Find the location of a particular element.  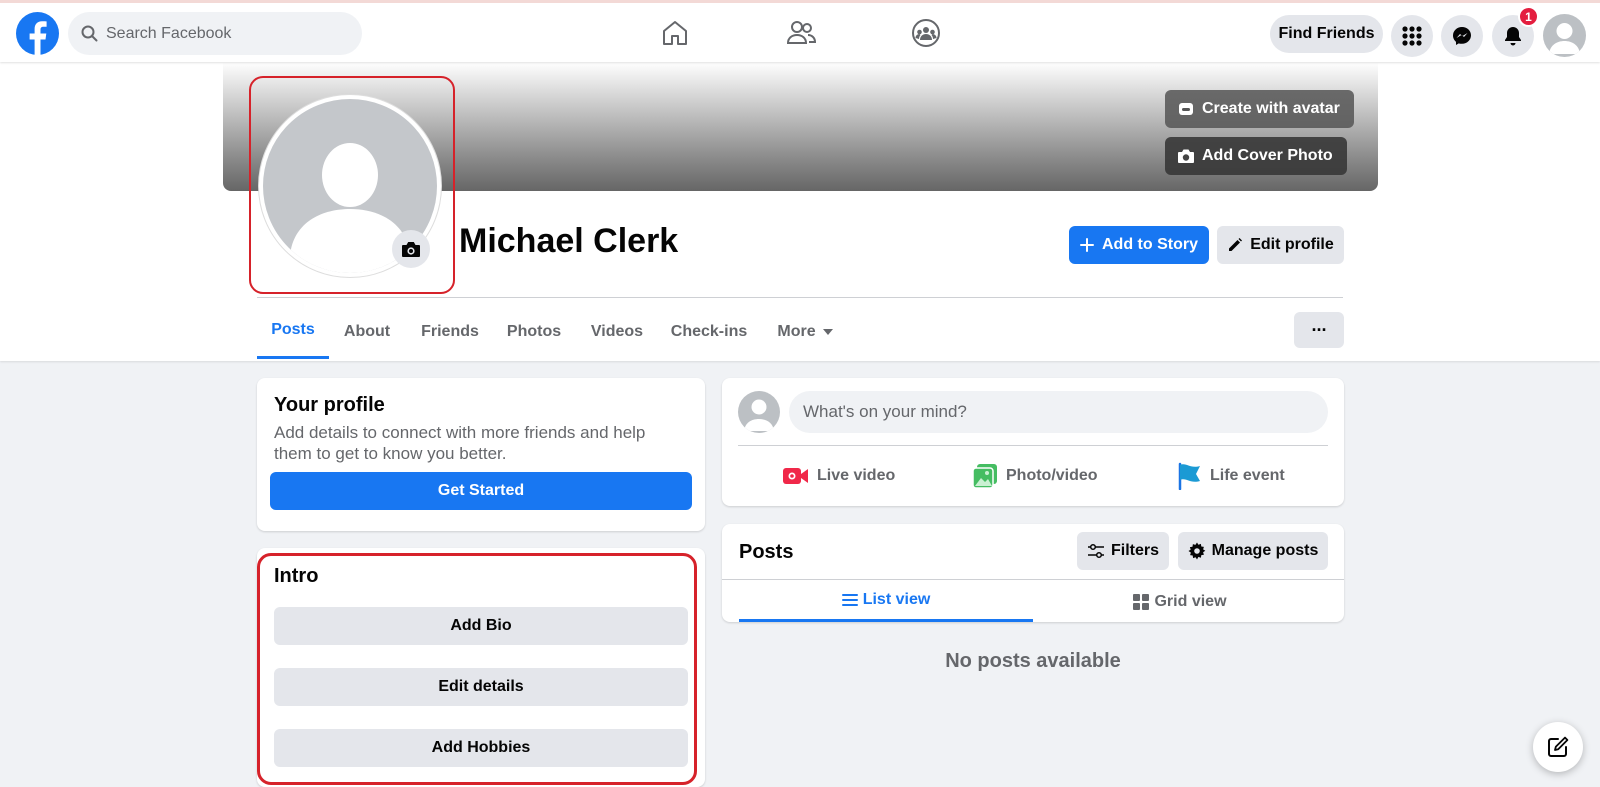

get-started-label: Get Started is located at coordinates (481, 490).